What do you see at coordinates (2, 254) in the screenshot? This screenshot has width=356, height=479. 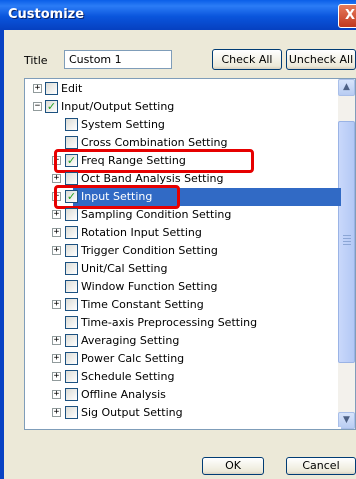 I see `window-frame` at bounding box center [2, 254].